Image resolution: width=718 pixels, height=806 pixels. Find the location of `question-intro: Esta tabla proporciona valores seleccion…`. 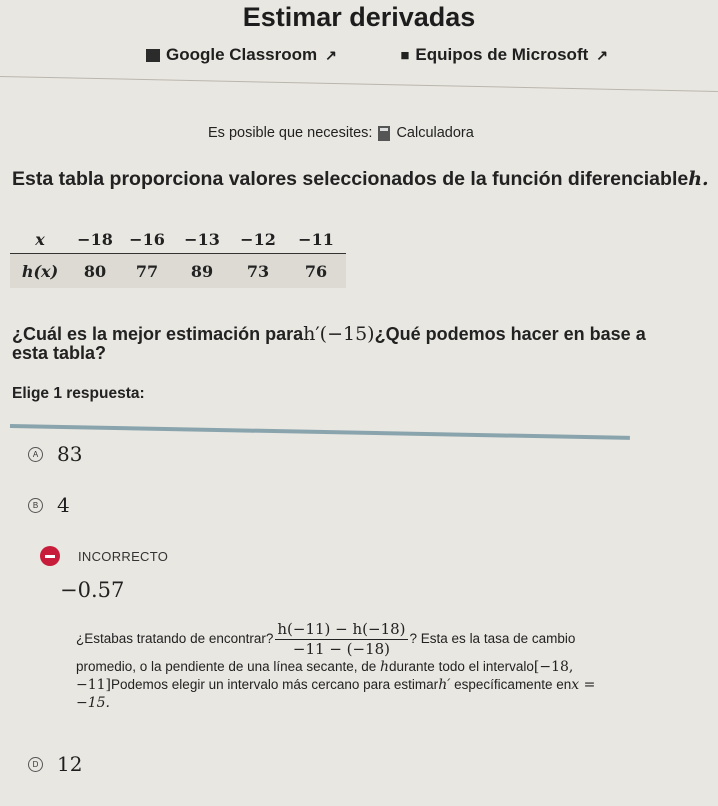

question-intro: Esta tabla proporciona valores seleccion… is located at coordinates (360, 179).